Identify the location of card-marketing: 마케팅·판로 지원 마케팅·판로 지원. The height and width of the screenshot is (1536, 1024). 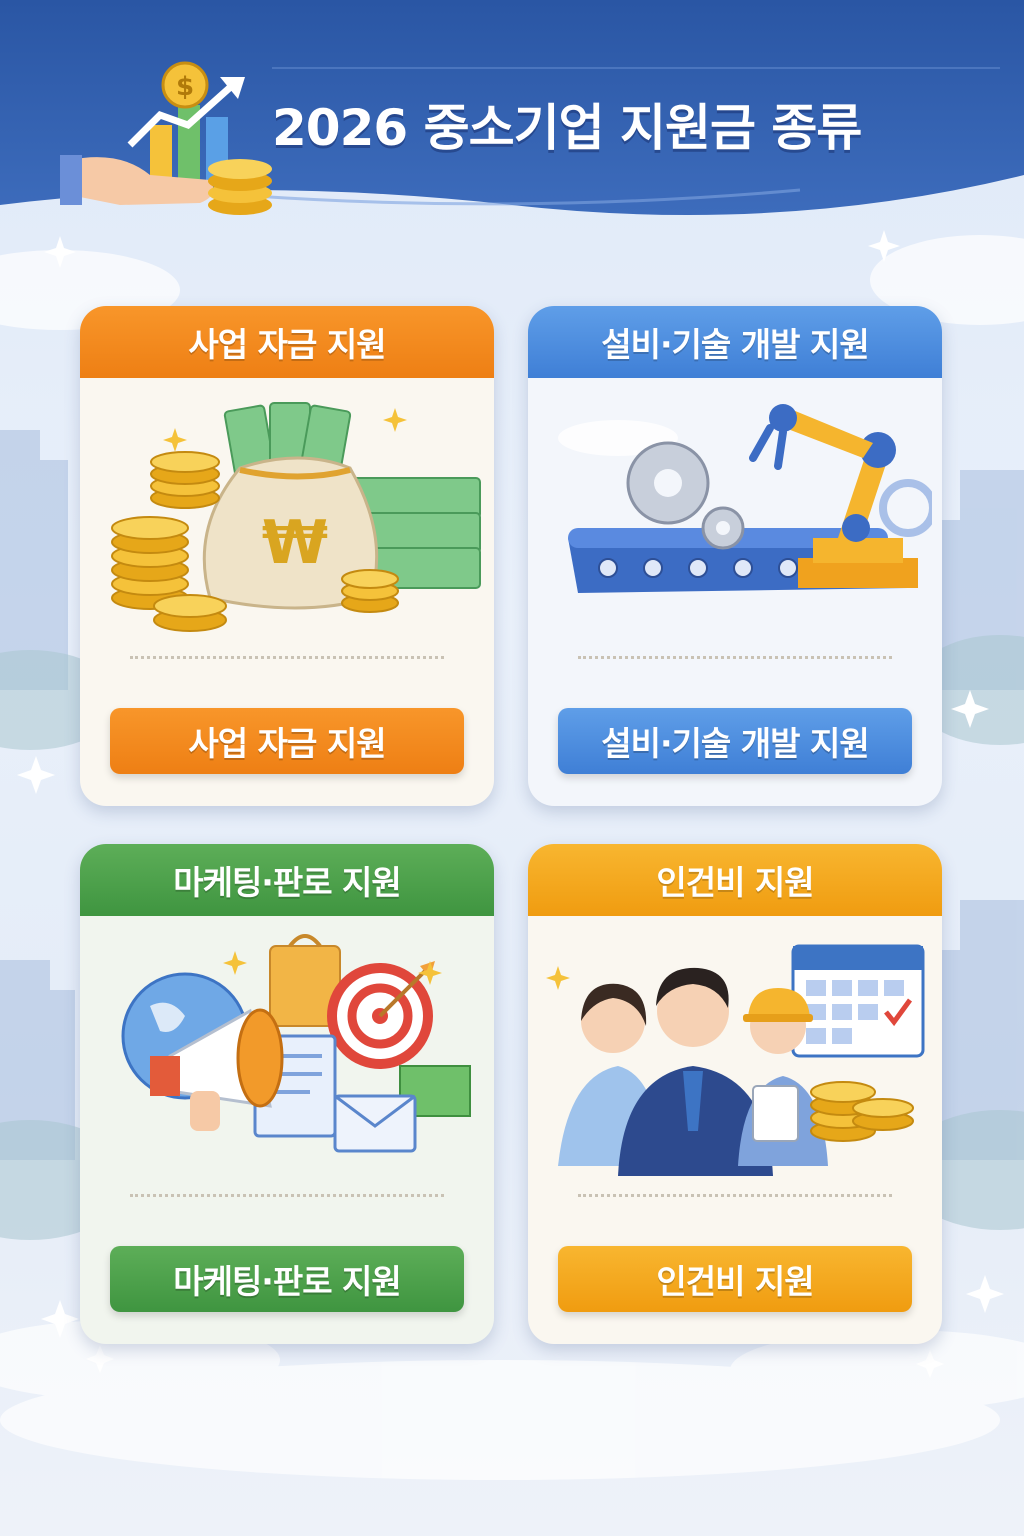
(287, 1094).